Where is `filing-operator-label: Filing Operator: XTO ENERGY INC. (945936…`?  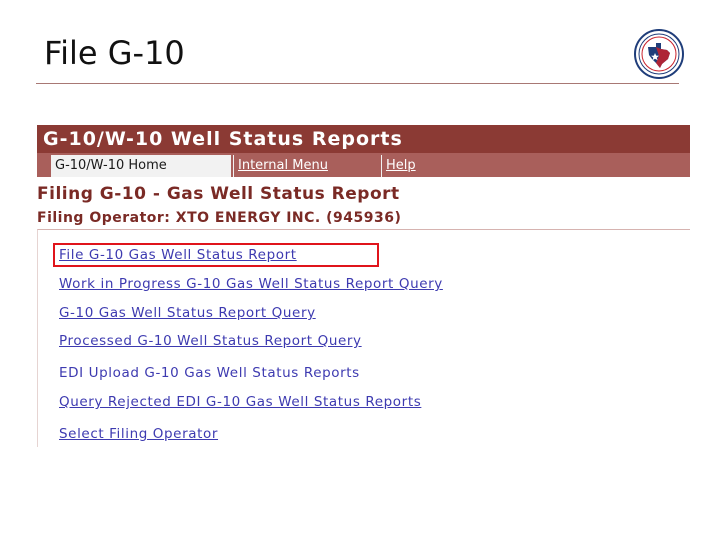
filing-operator-label: Filing Operator: XTO ENERGY INC. (945936… is located at coordinates (219, 218).